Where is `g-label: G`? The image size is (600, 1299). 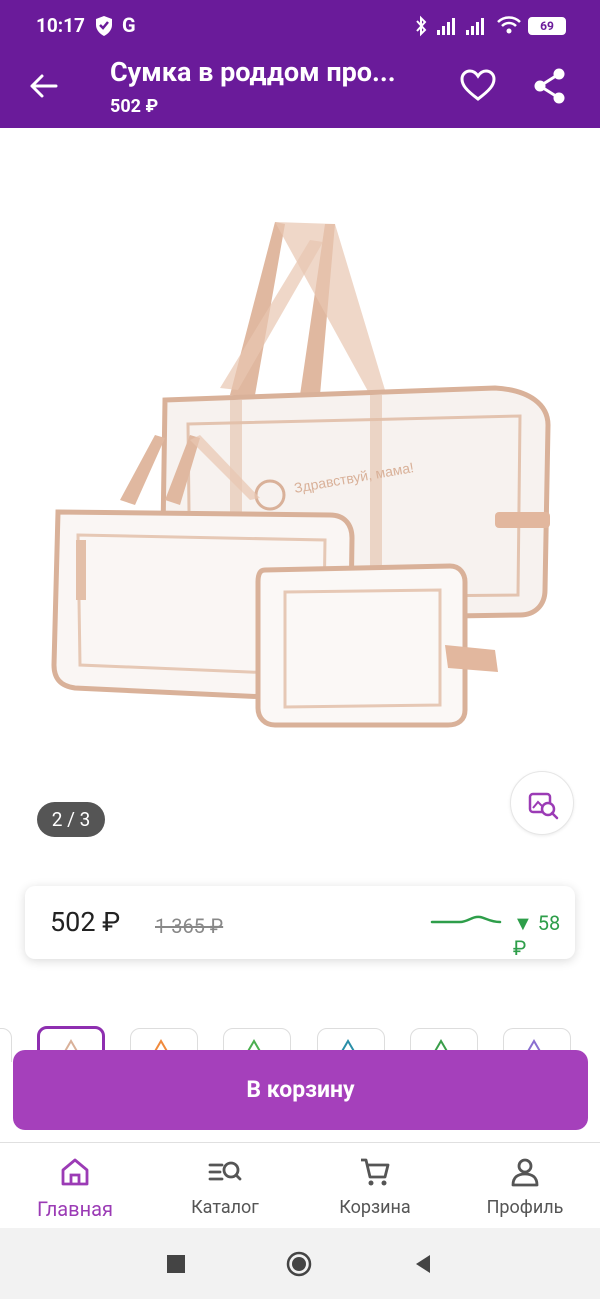
g-label: G is located at coordinates (129, 25).